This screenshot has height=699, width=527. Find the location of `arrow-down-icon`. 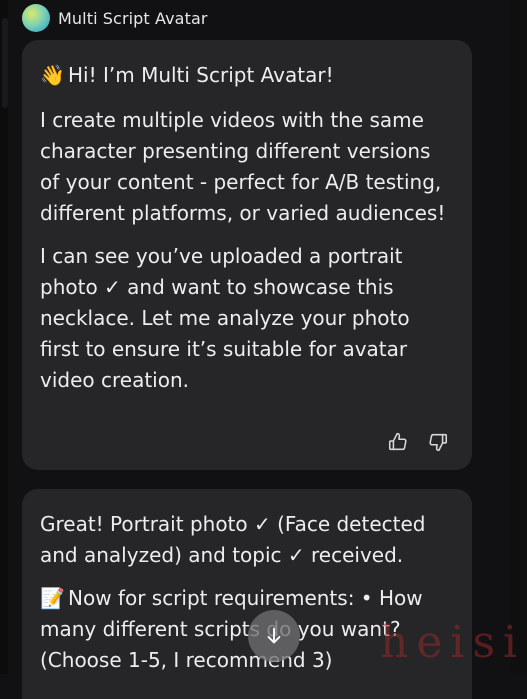

arrow-down-icon is located at coordinates (274, 635).